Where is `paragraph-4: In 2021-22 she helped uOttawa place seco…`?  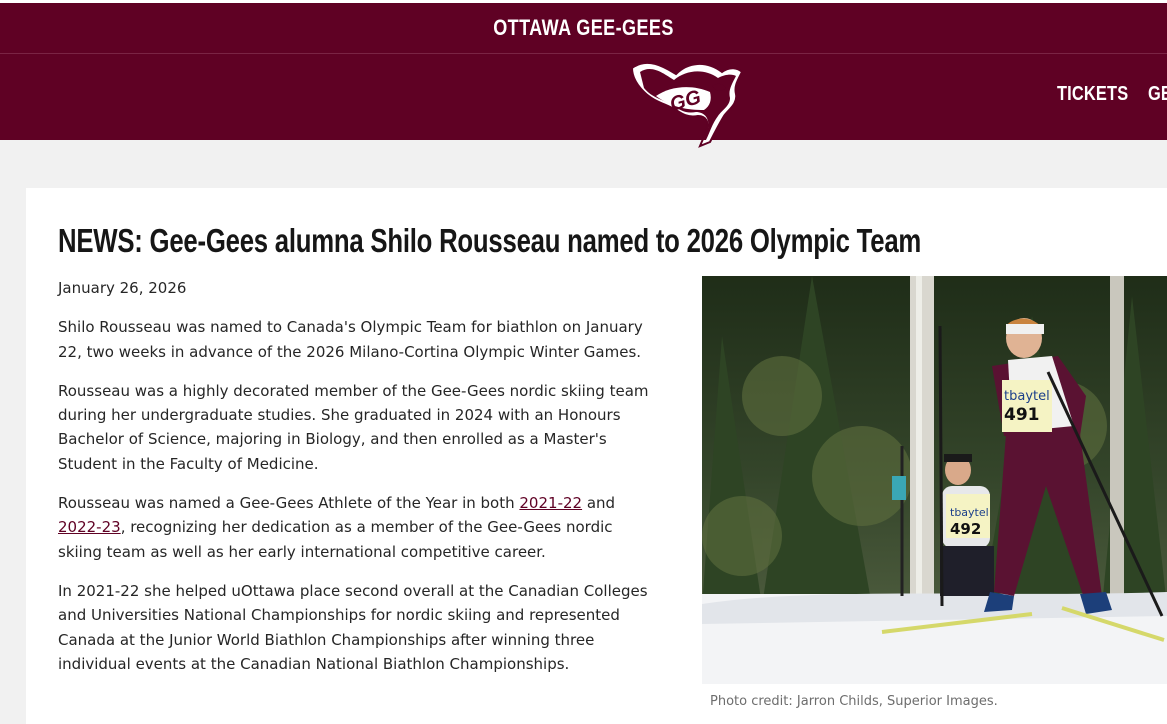 paragraph-4: In 2021-22 she helped uOttawa place seco… is located at coordinates (353, 627).